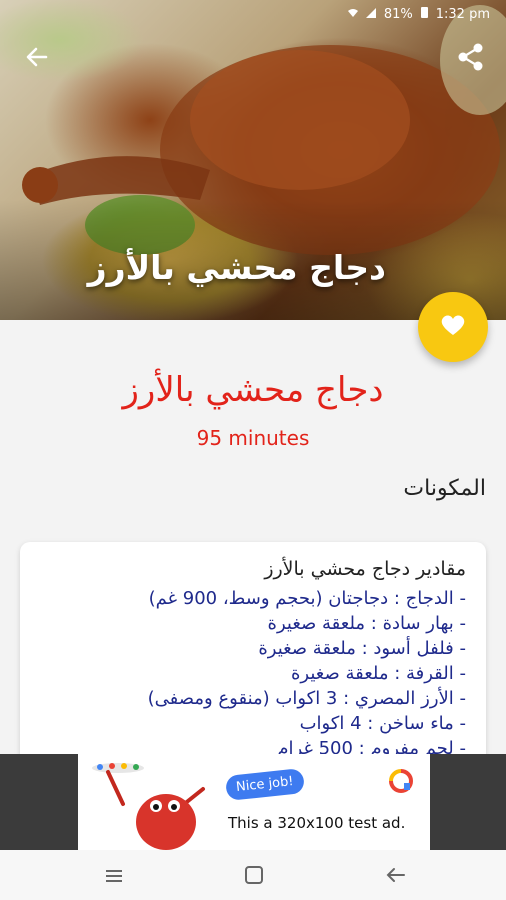  Describe the element at coordinates (424, 14) in the screenshot. I see `battery-icon` at that location.